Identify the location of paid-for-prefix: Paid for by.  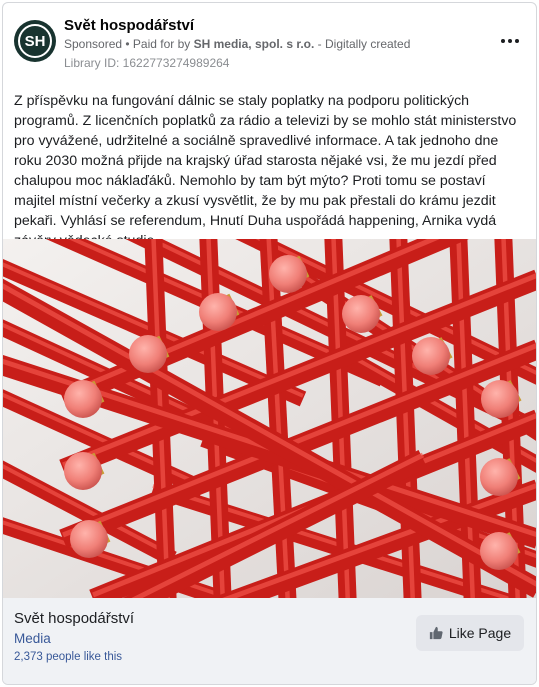
(163, 44).